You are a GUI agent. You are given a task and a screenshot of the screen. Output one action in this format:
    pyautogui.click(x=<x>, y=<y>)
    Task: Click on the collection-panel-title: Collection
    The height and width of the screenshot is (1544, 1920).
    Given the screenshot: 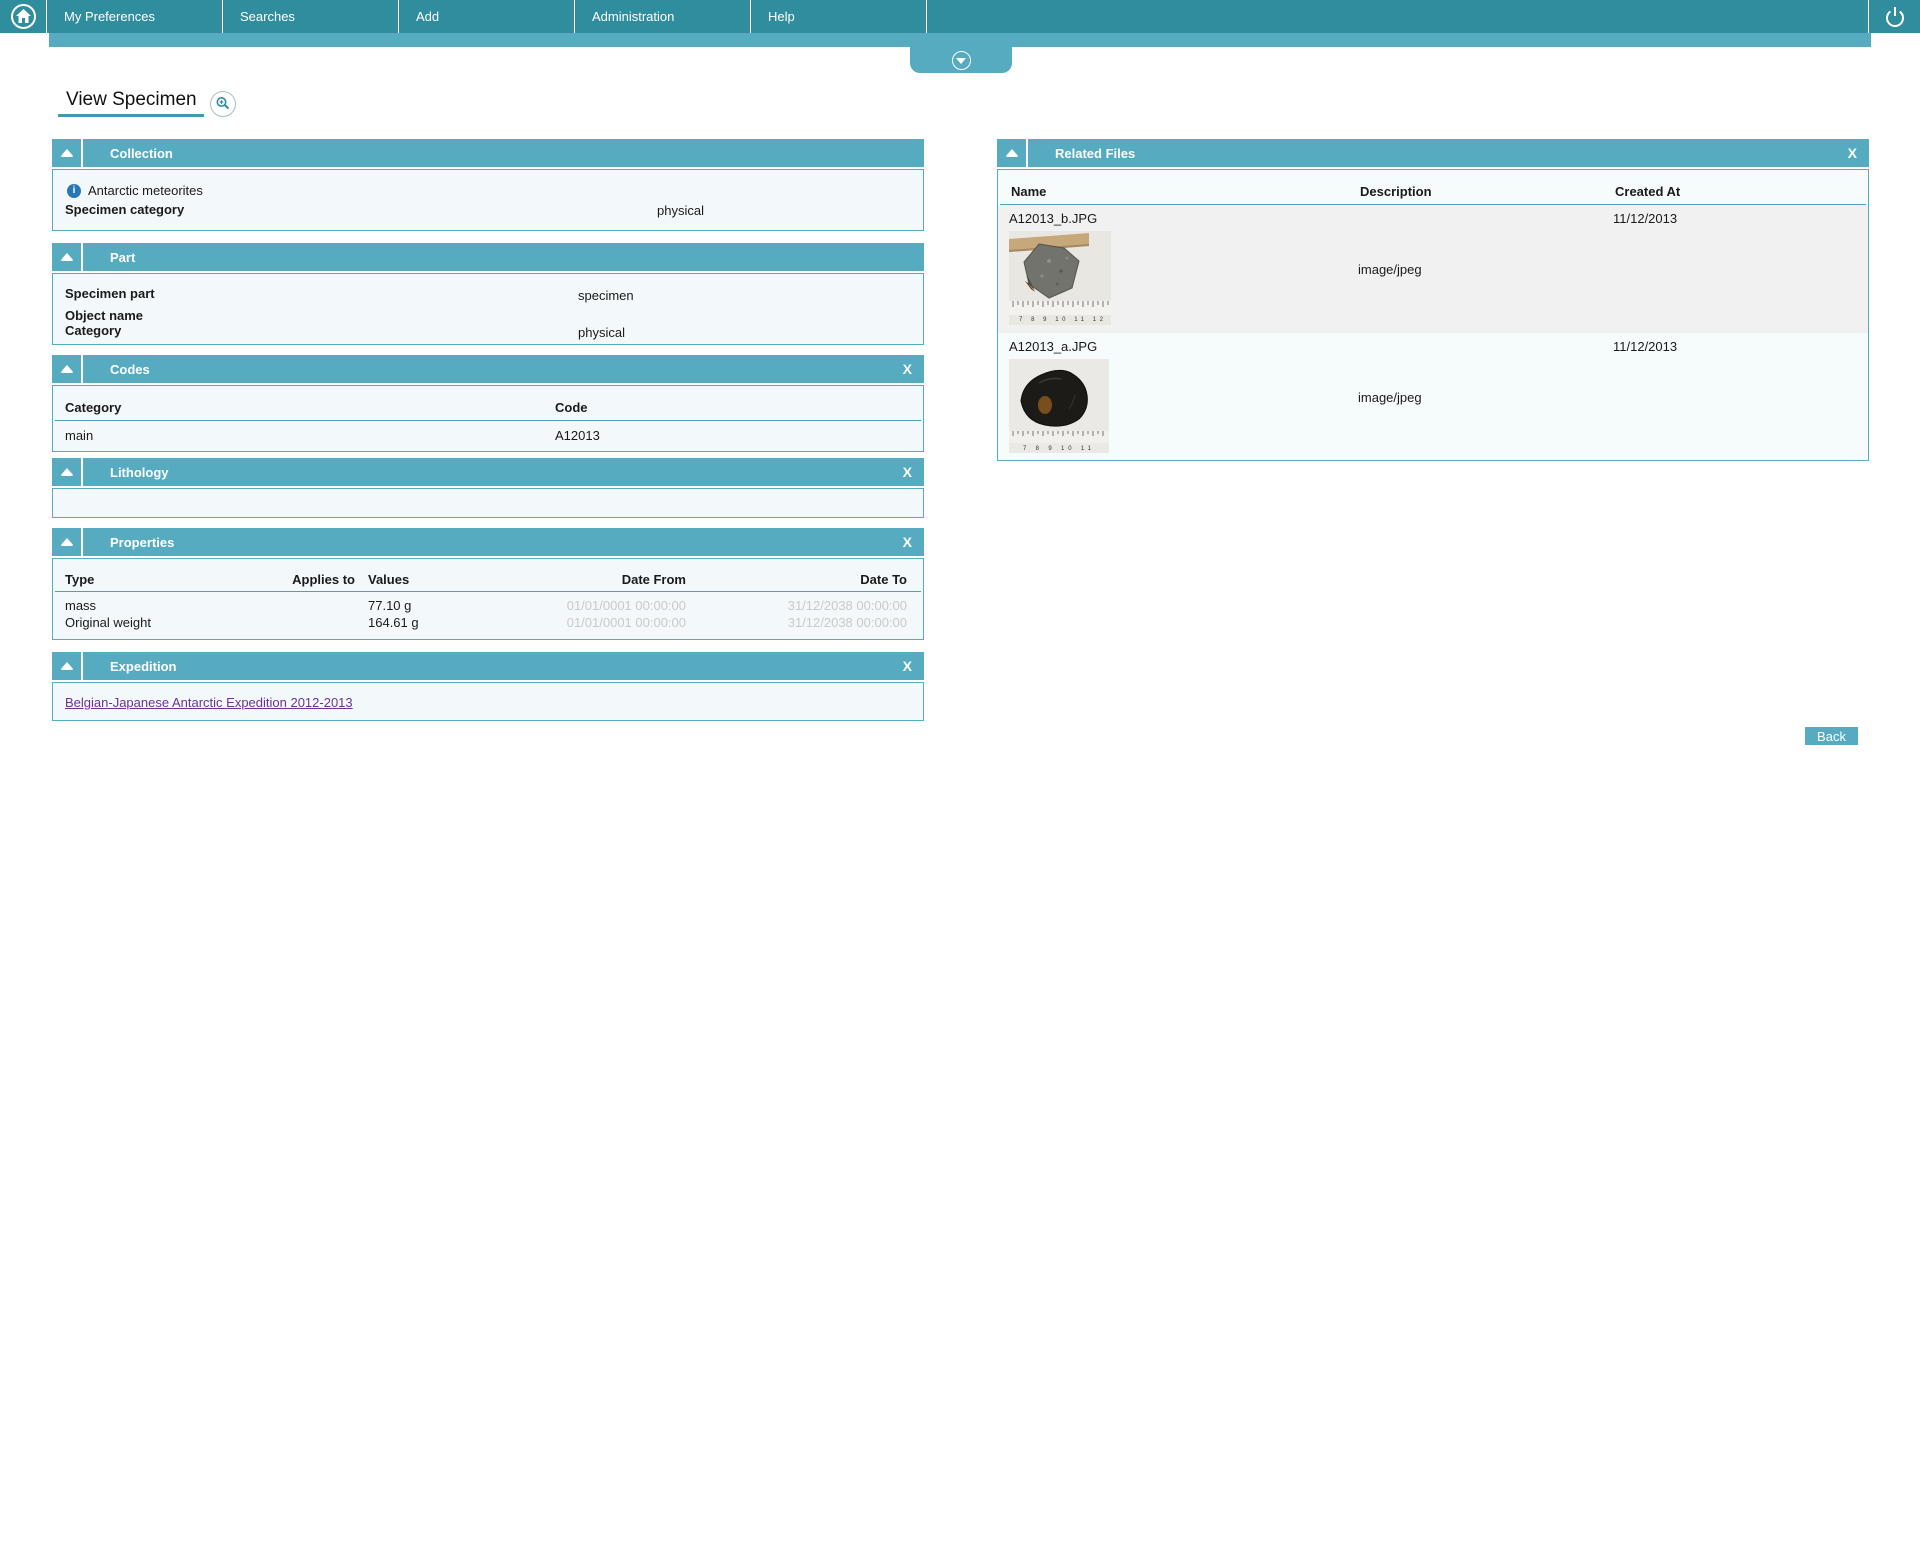 What is the action you would take?
    pyautogui.click(x=141, y=153)
    